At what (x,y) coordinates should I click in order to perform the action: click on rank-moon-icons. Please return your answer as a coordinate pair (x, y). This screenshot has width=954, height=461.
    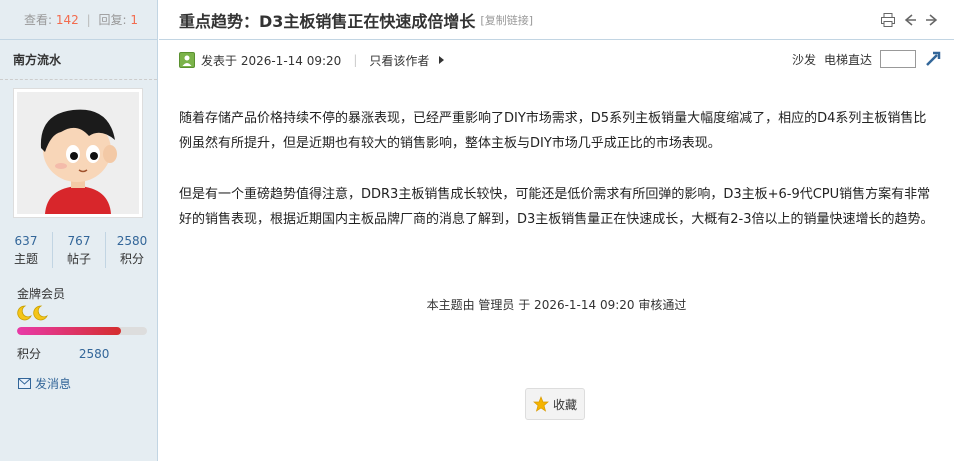
    Looking at the image, I should click on (36, 313).